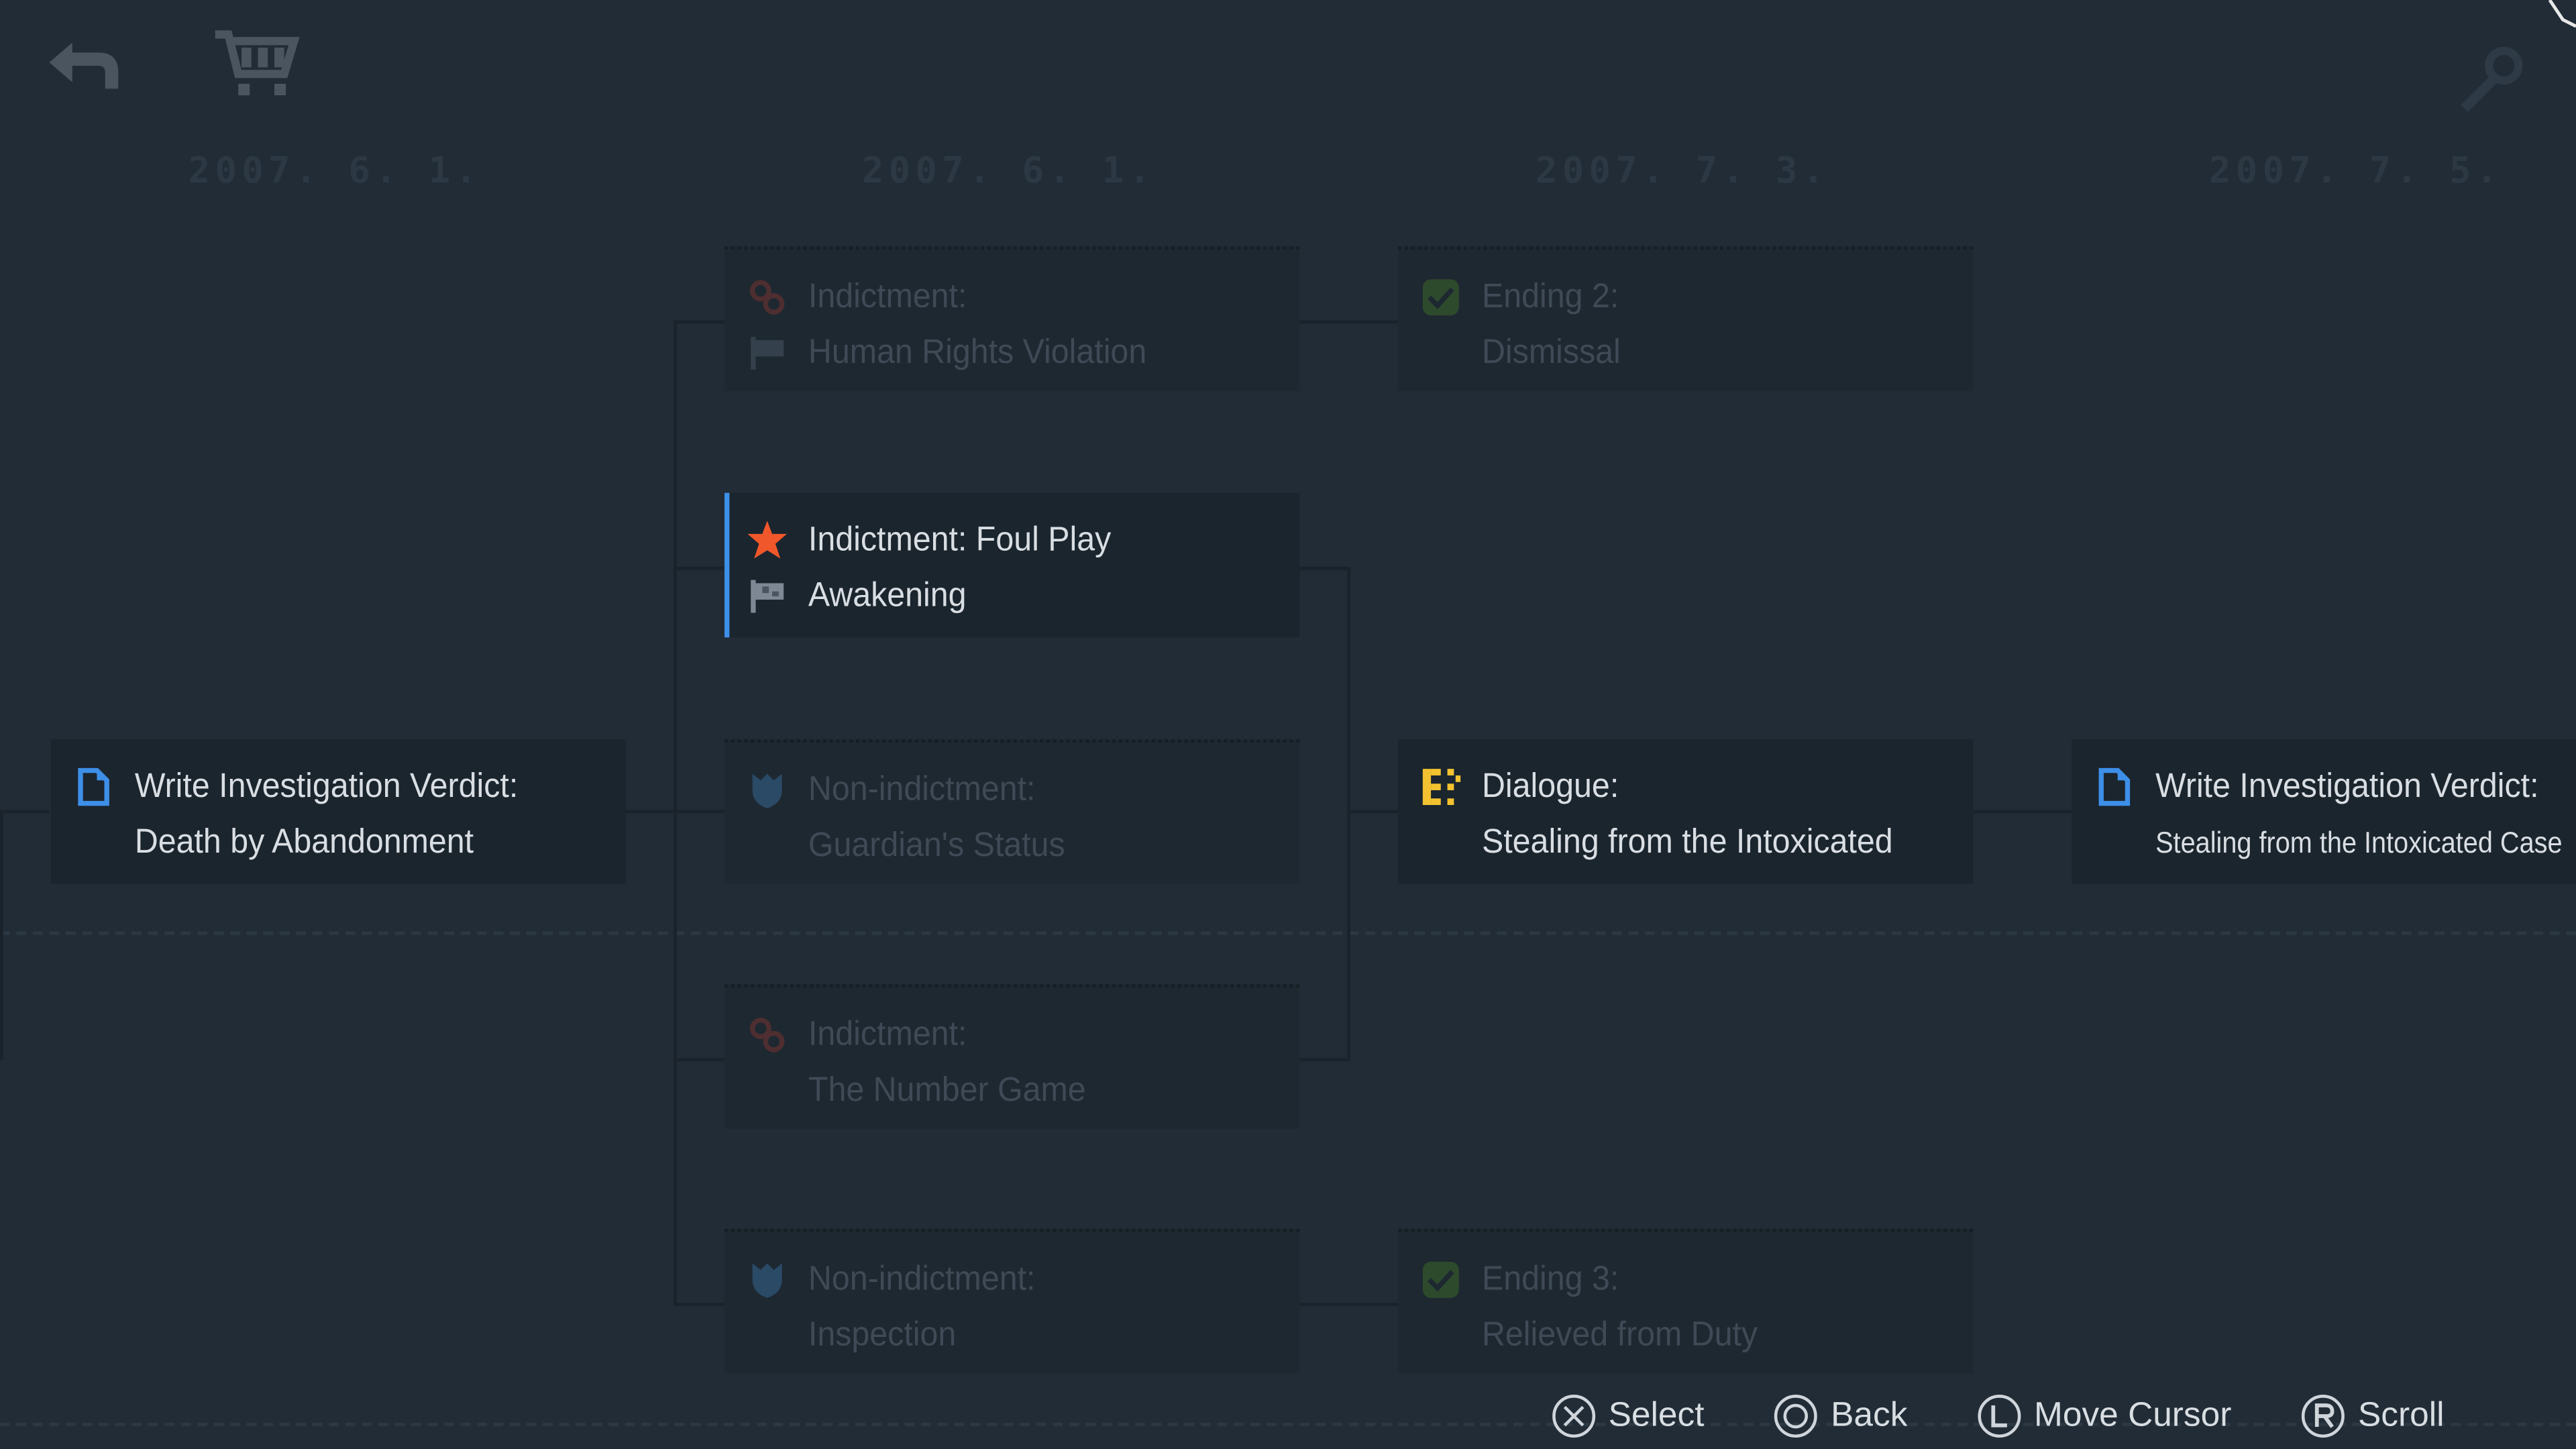 This screenshot has width=2576, height=1449. Describe the element at coordinates (1550, 1279) in the screenshot. I see `node-title: Ending 3:` at that location.